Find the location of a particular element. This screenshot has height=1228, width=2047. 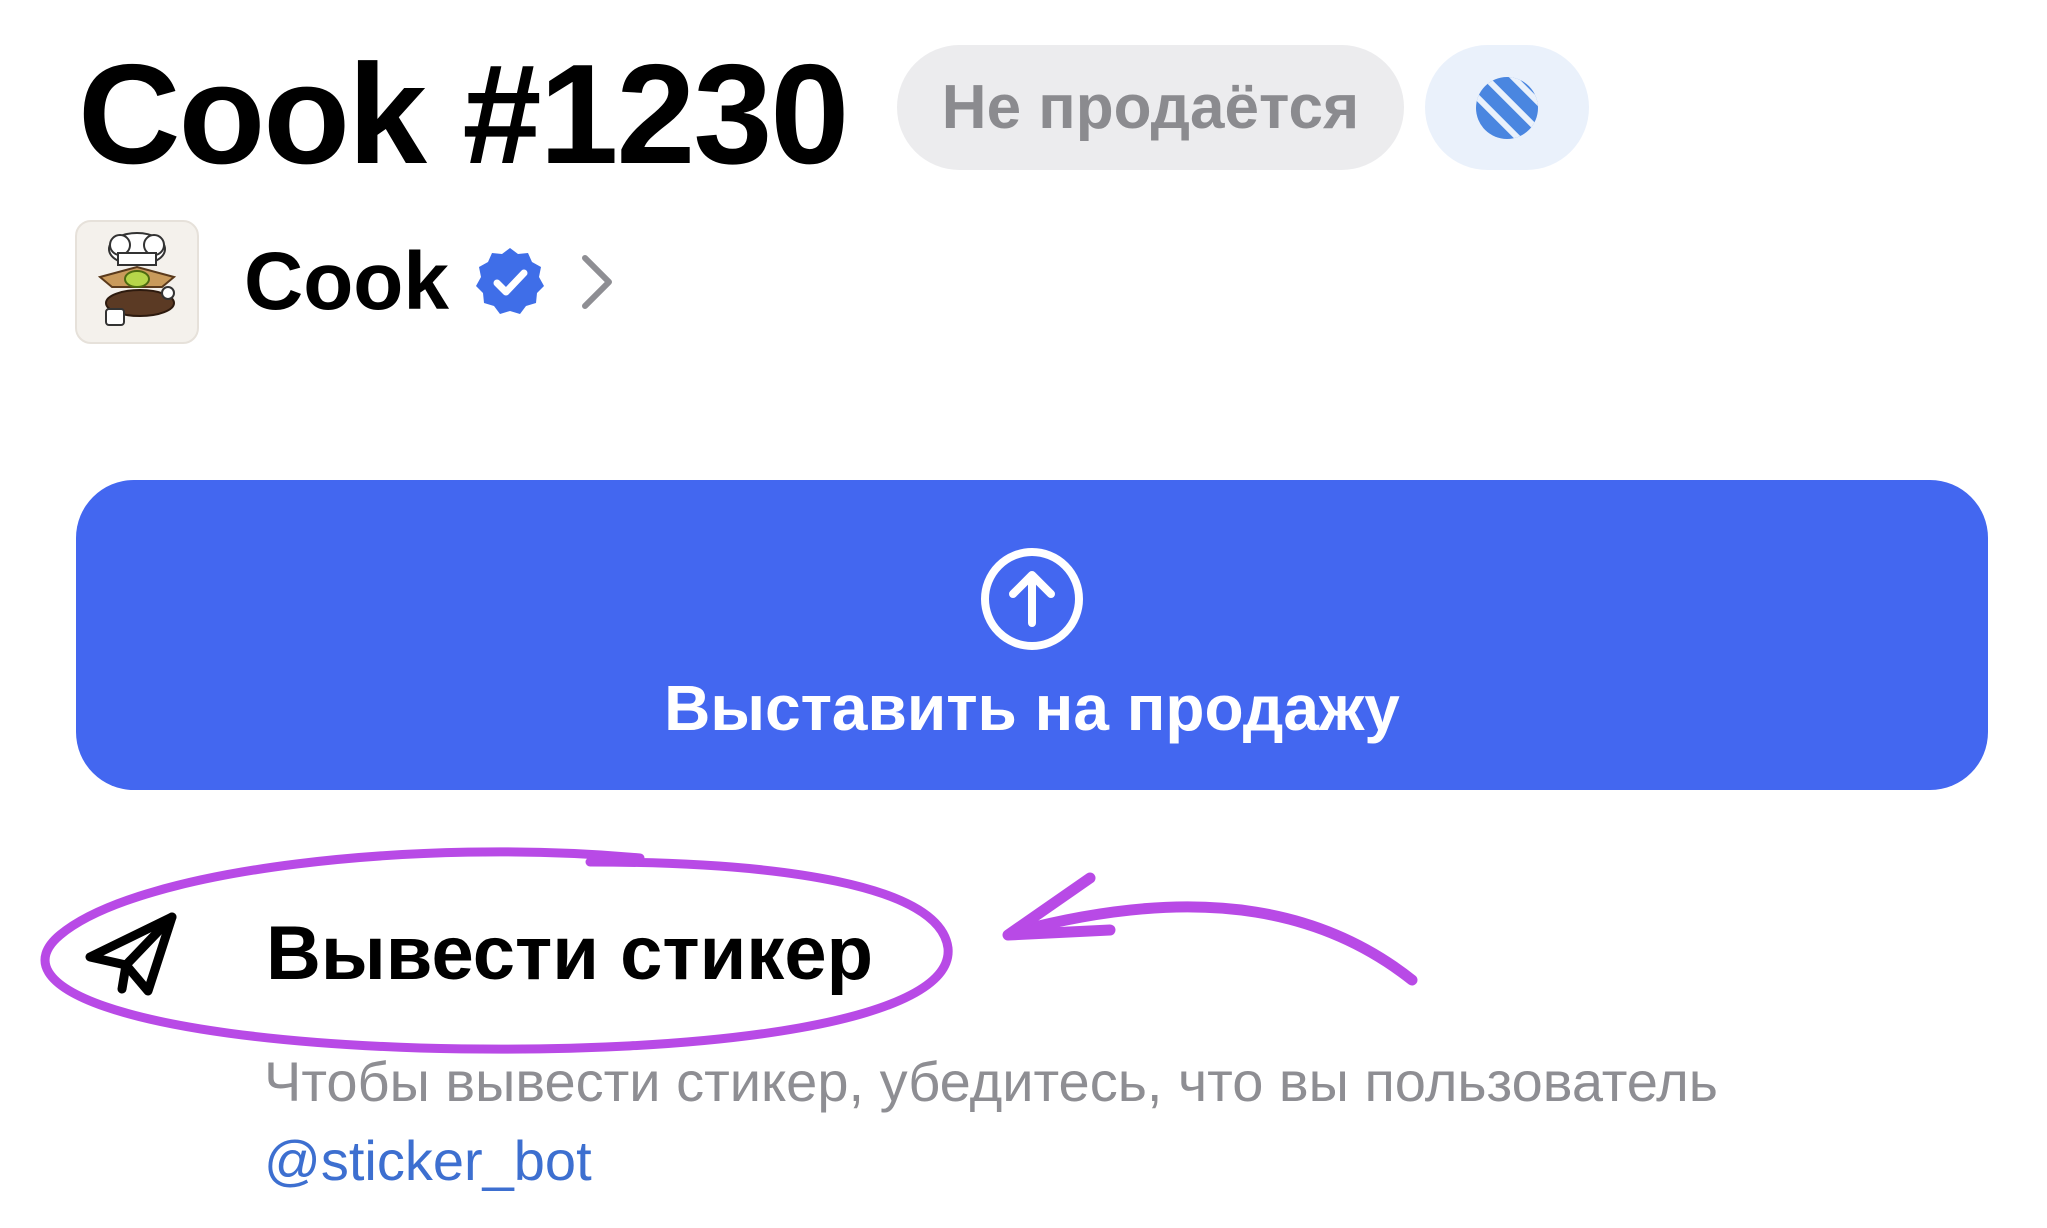

collection-name: Cook is located at coordinates (346, 281).